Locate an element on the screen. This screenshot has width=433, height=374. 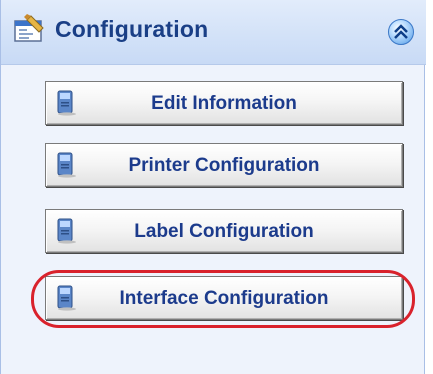
edit-information-button: Edit Information is located at coordinates (224, 103).